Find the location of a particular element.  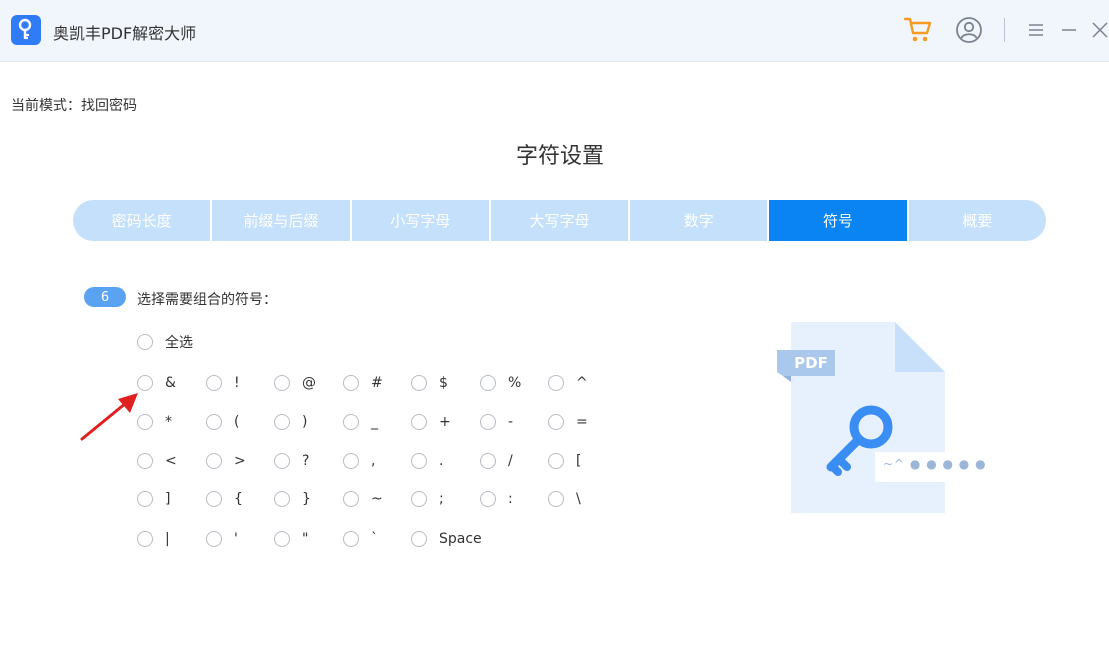

cart-button is located at coordinates (918, 30).